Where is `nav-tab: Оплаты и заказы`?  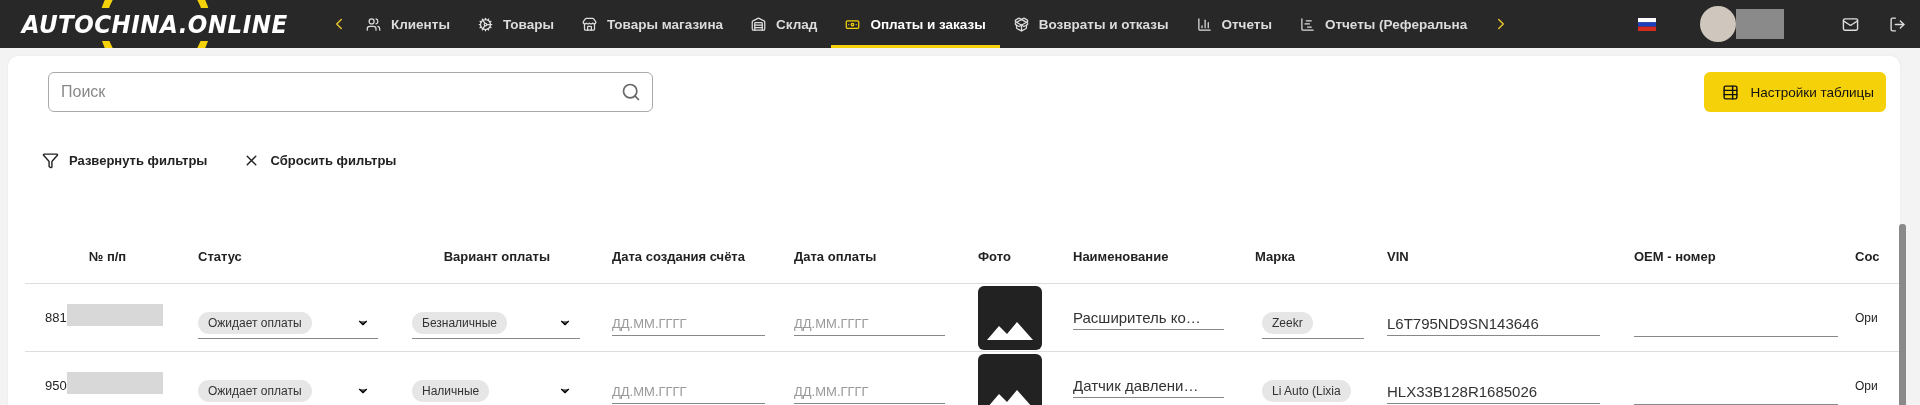
nav-tab: Оплаты и заказы is located at coordinates (915, 24).